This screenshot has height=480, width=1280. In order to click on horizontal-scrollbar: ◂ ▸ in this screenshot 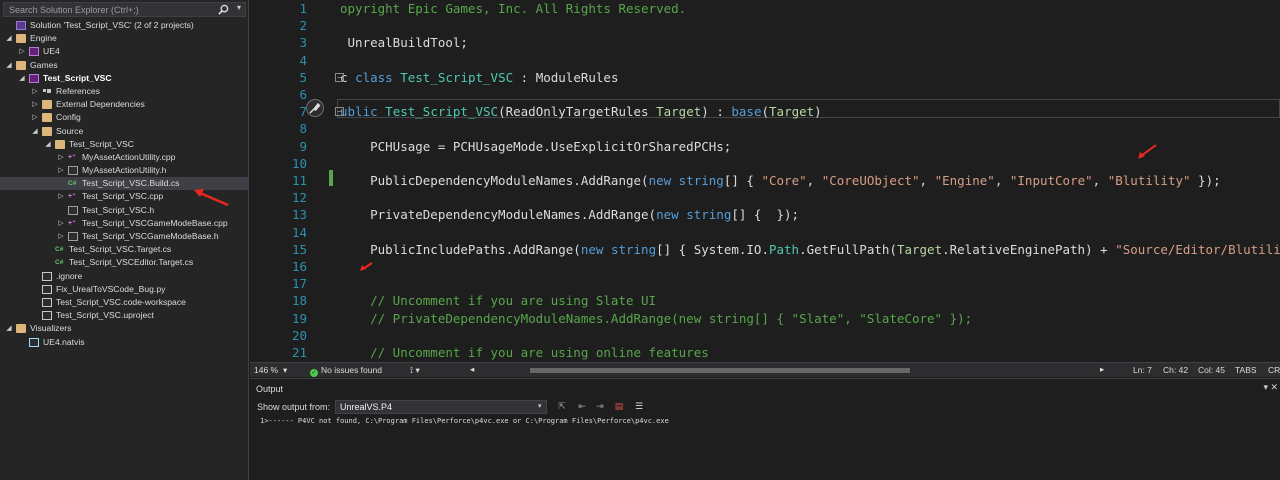, I will do `click(790, 369)`.